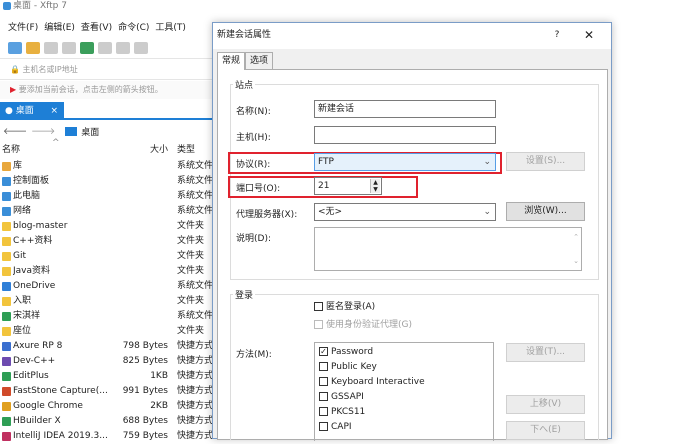 The image size is (675, 444). I want to click on method-label-text: CAPI, so click(341, 427).